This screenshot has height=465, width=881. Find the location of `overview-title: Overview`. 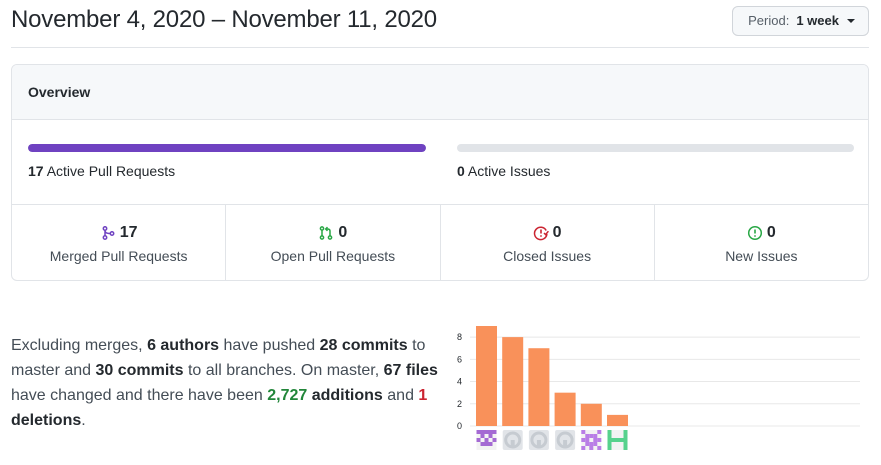

overview-title: Overview is located at coordinates (440, 92).